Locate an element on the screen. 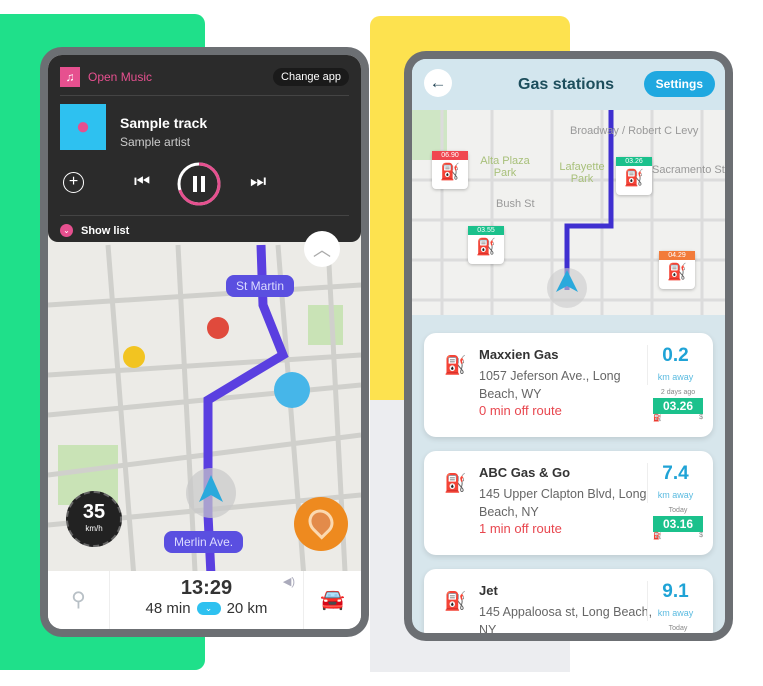 The height and width of the screenshot is (686, 763). track-title: Sample track is located at coordinates (164, 123).